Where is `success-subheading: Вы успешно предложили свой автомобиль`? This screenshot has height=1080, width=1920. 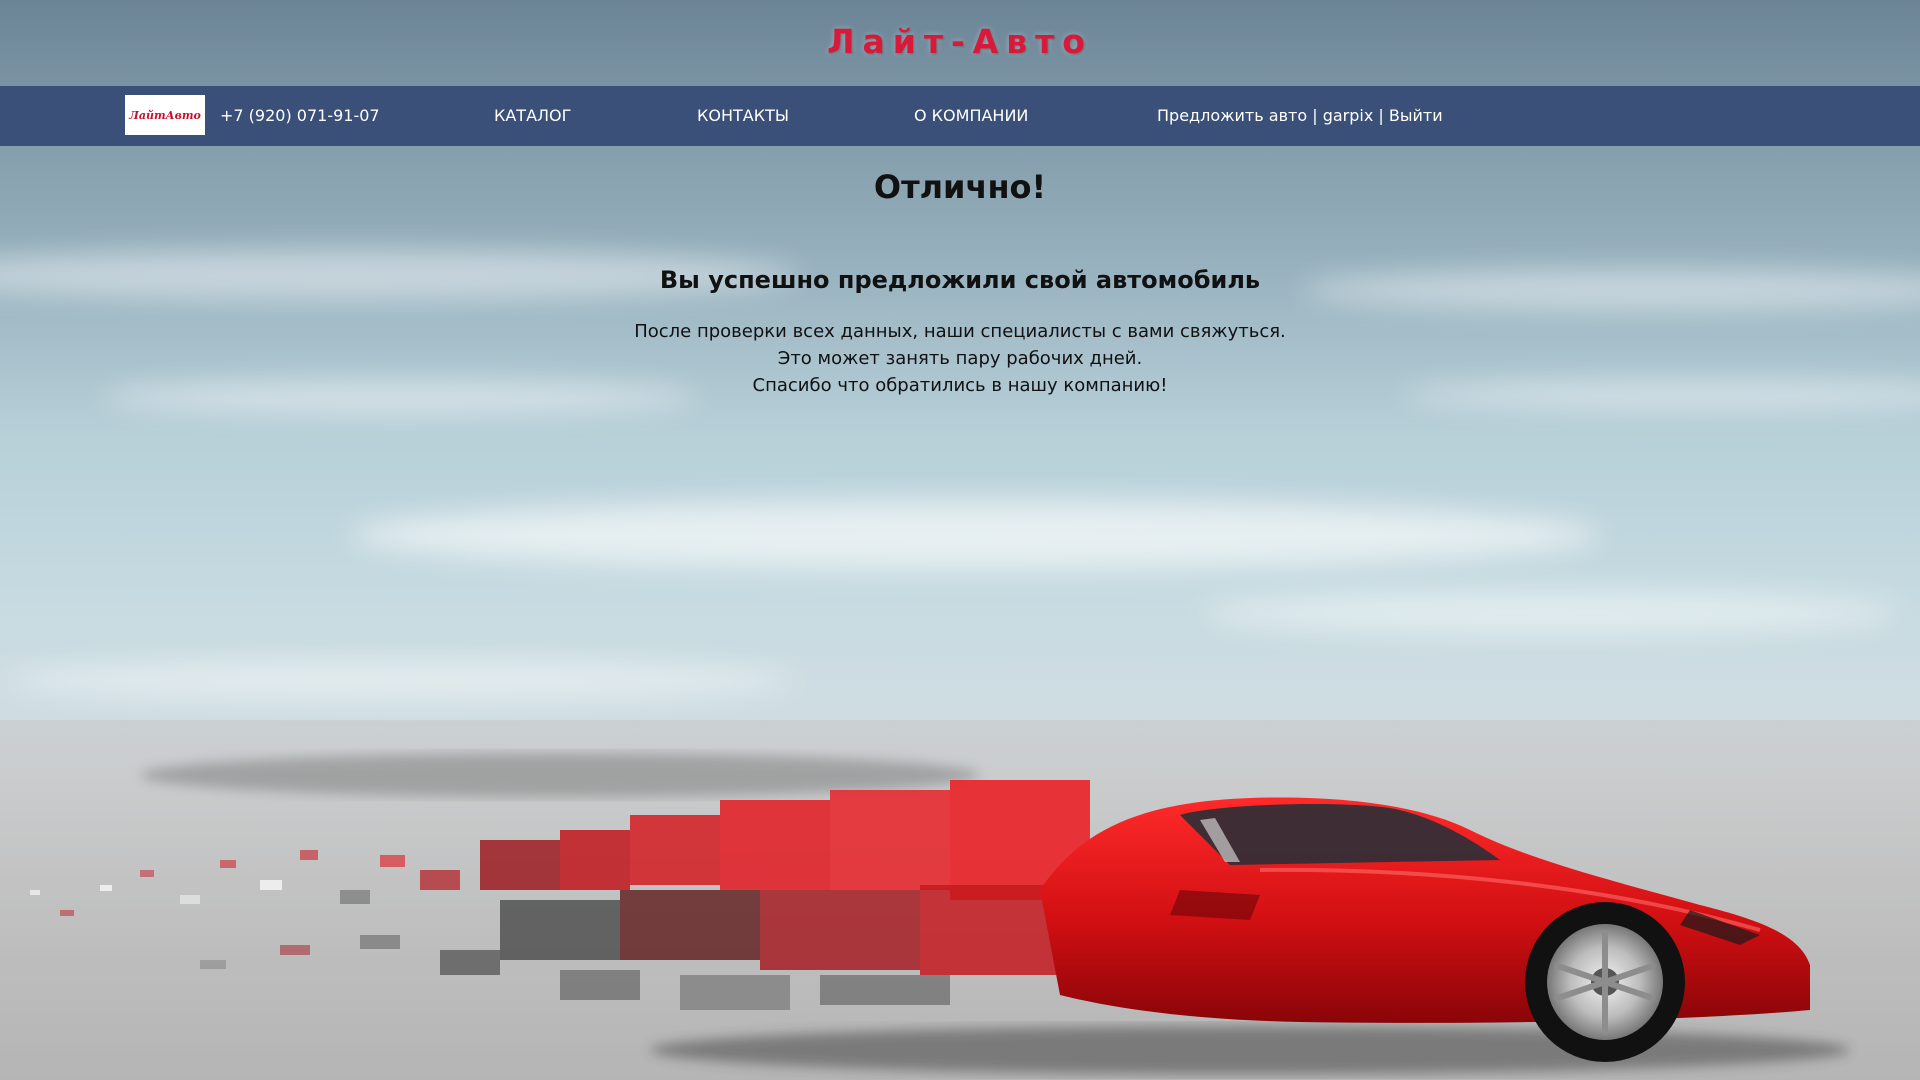
success-subheading: Вы успешно предложили свой автомобиль is located at coordinates (960, 280).